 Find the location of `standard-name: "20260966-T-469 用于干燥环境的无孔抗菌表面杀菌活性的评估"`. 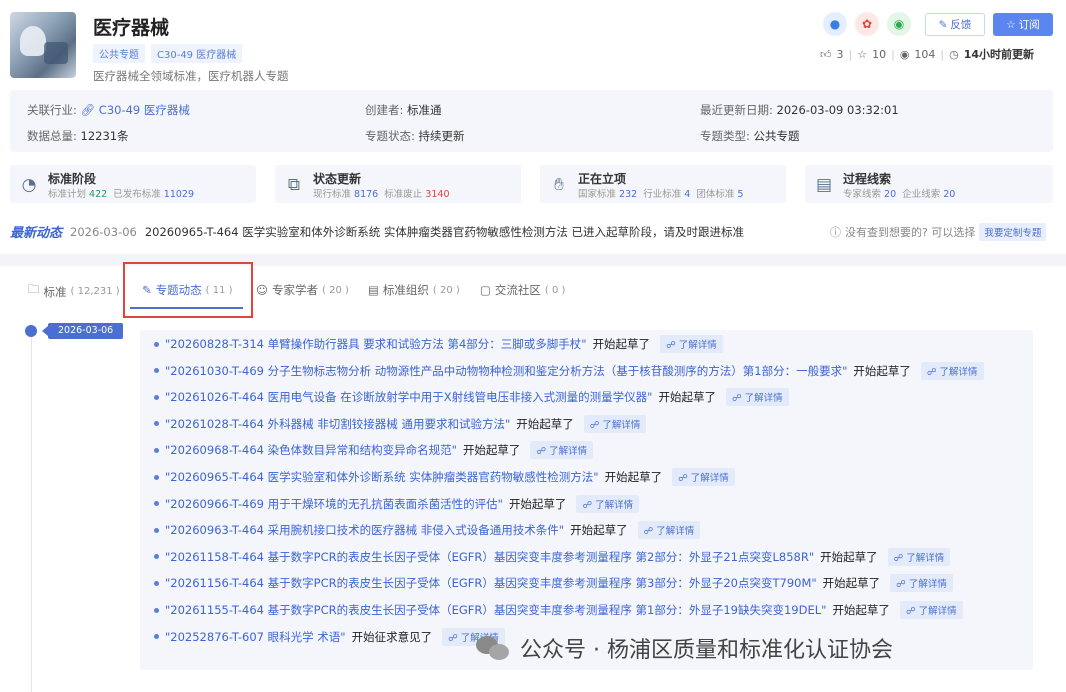

standard-name: "20260966-T-469 用于干燥环境的无孔抗菌表面杀菌活性的评估" is located at coordinates (334, 504).